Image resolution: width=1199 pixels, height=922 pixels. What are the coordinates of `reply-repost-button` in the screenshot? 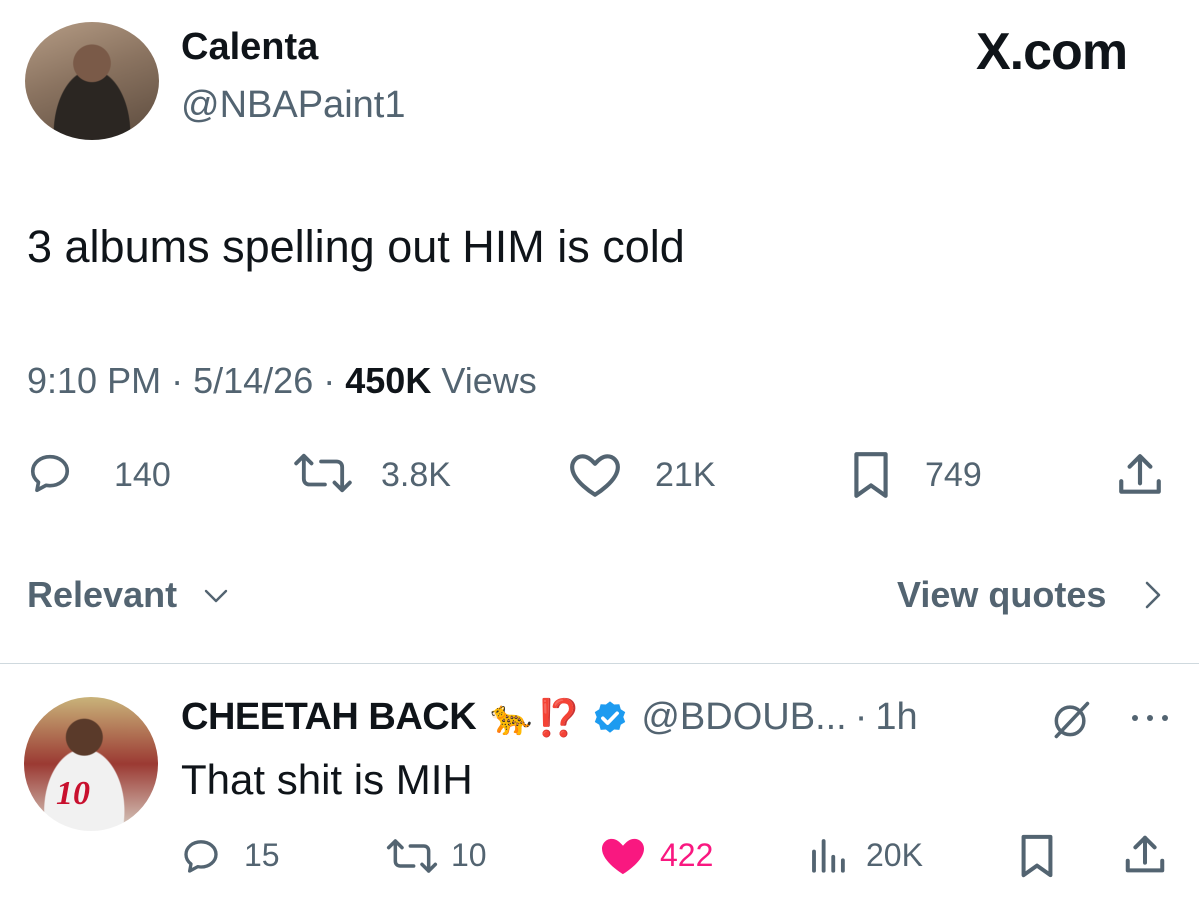 It's located at (412, 856).